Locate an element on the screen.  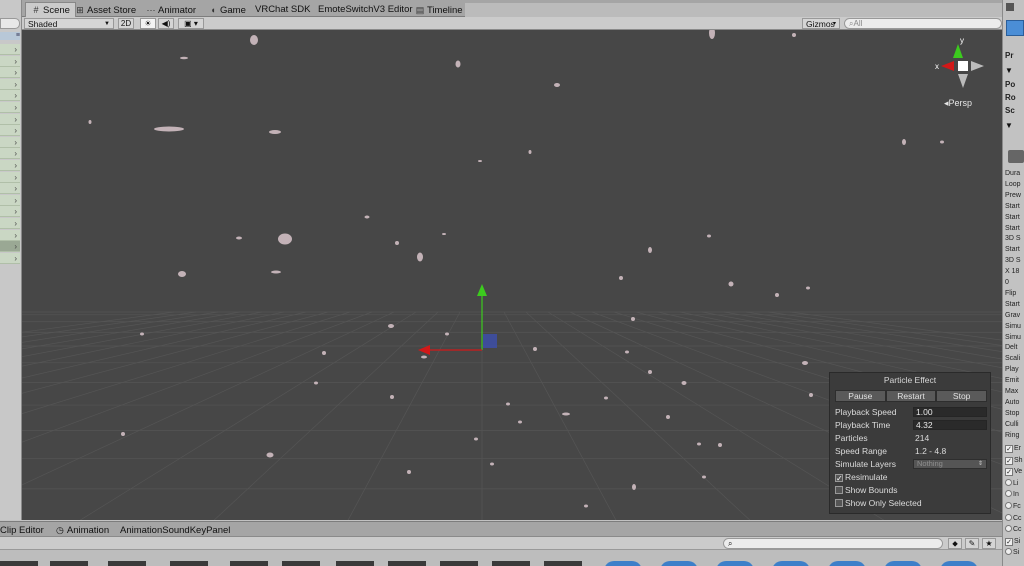
checkbox-checked-icon: ✓ is located at coordinates (839, 478).